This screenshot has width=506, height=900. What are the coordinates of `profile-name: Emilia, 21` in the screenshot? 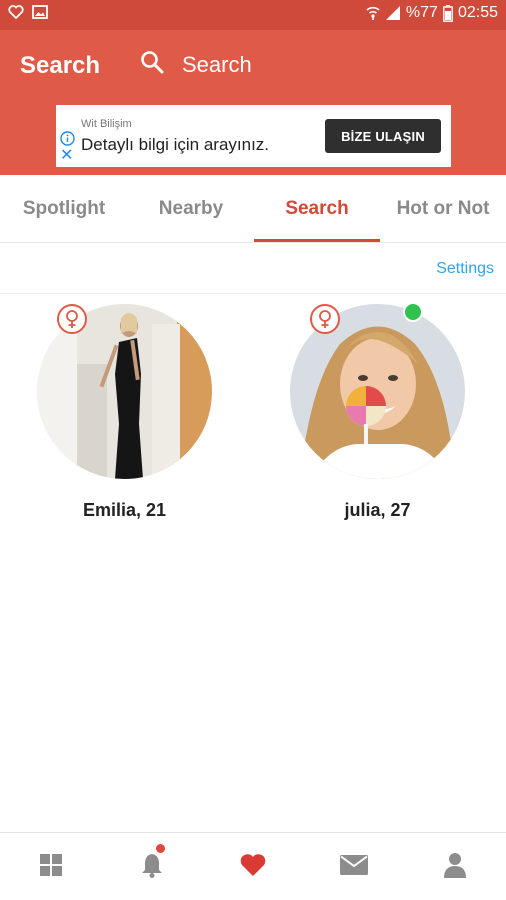 It's located at (124, 510).